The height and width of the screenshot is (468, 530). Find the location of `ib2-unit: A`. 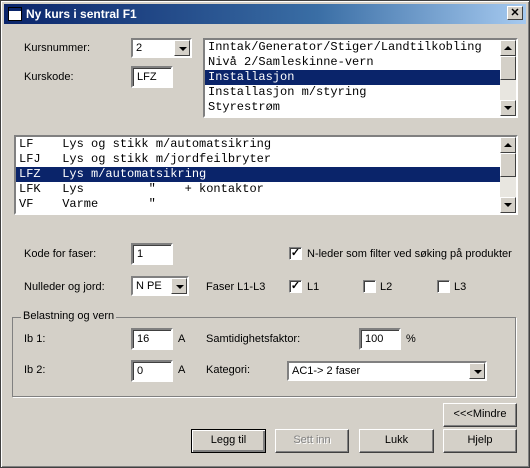

ib2-unit: A is located at coordinates (182, 370).